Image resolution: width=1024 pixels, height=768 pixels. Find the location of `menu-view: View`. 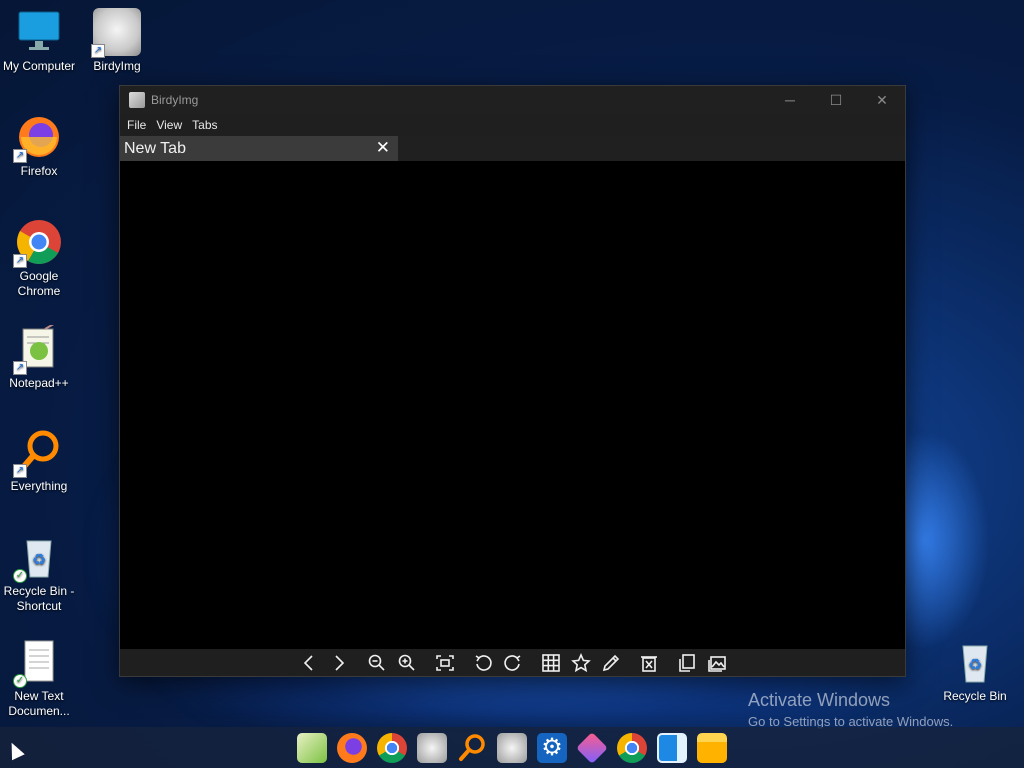

menu-view: View is located at coordinates (169, 125).